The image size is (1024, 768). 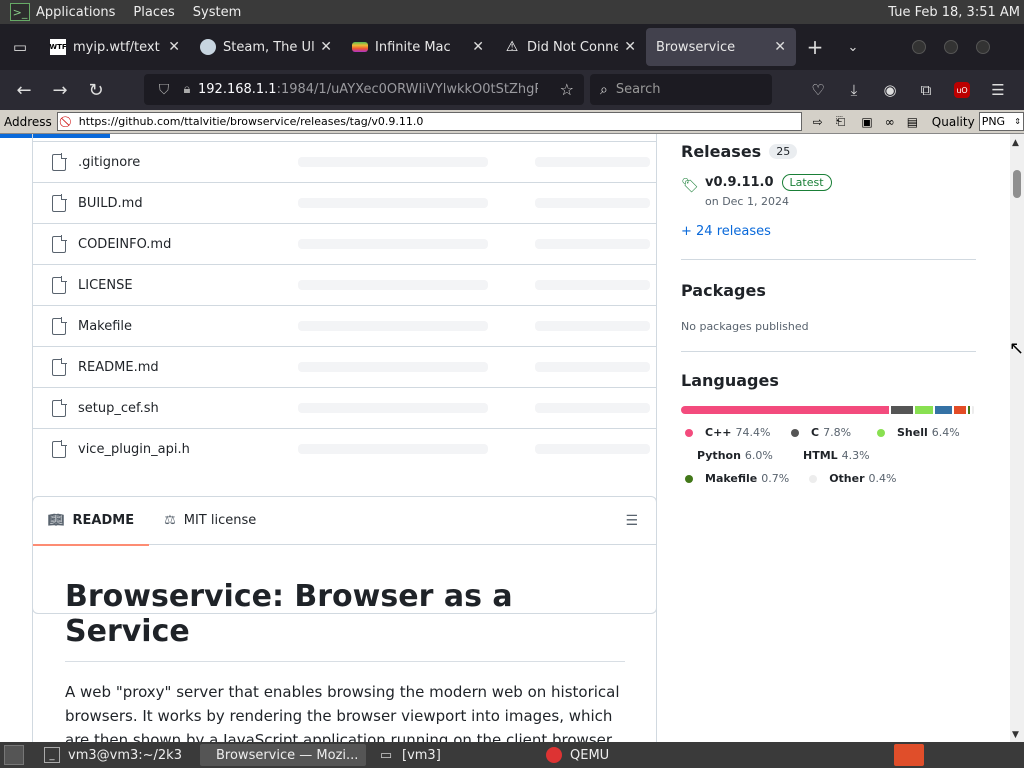 What do you see at coordinates (344, 325) in the screenshot?
I see `file-row: Makefile` at bounding box center [344, 325].